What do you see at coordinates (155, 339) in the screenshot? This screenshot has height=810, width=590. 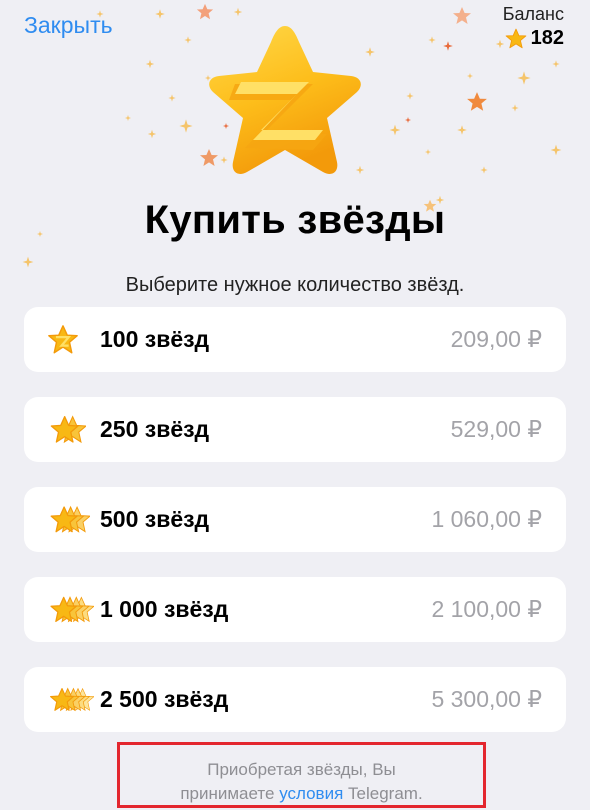 I see `option-label: 100 звёзд` at bounding box center [155, 339].